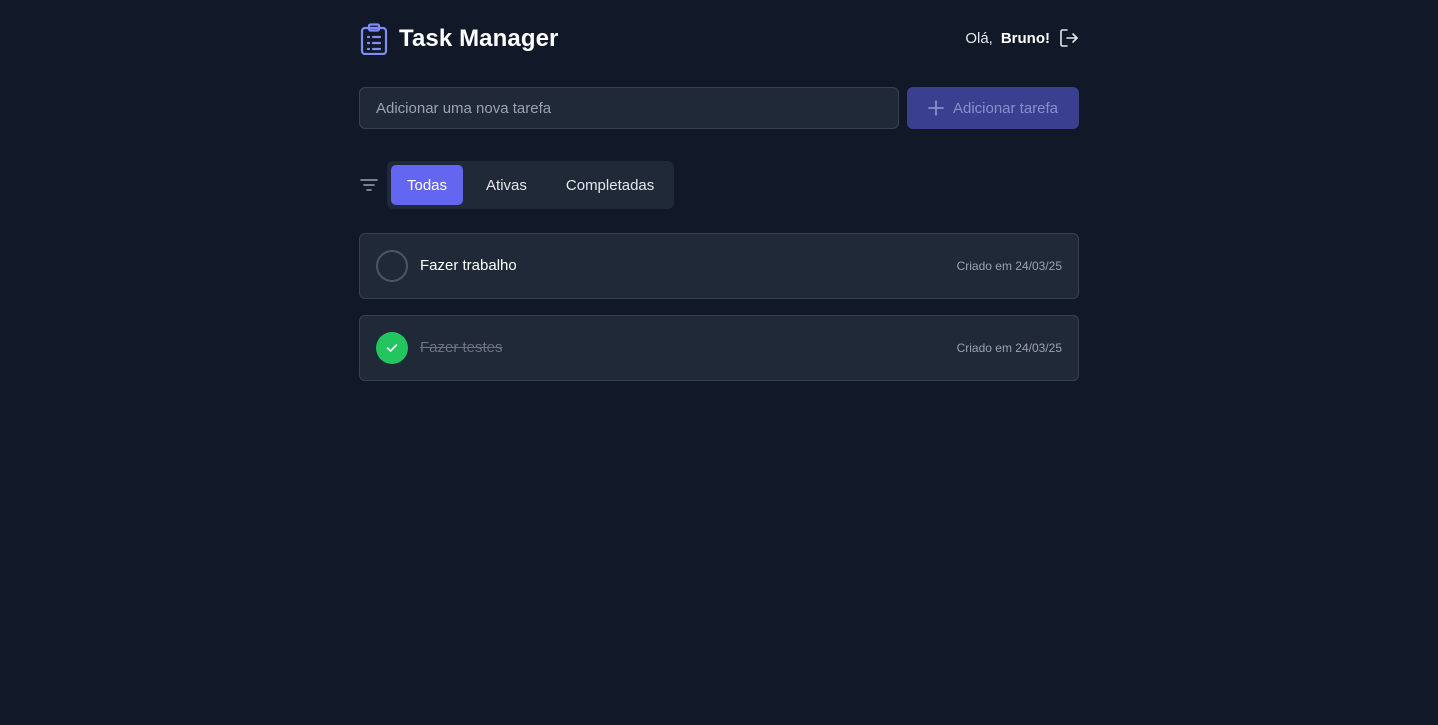  What do you see at coordinates (468, 265) in the screenshot?
I see `task-title: Fazer trabalho` at bounding box center [468, 265].